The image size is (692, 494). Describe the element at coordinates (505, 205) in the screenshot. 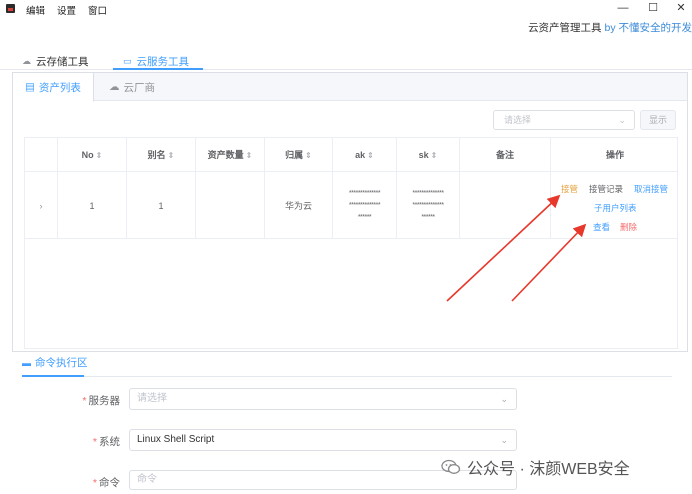

I see `cell-remark` at that location.